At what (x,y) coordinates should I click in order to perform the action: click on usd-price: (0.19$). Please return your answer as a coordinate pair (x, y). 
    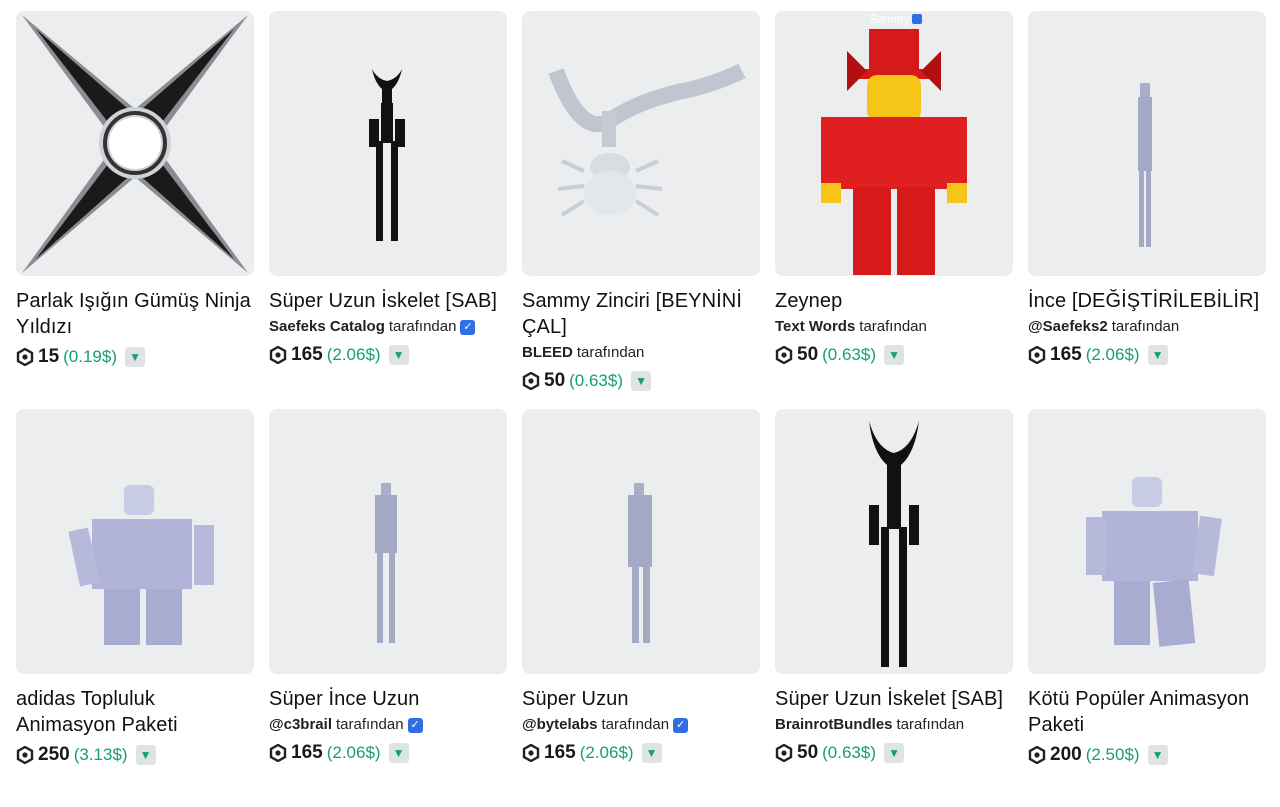
    Looking at the image, I should click on (90, 356).